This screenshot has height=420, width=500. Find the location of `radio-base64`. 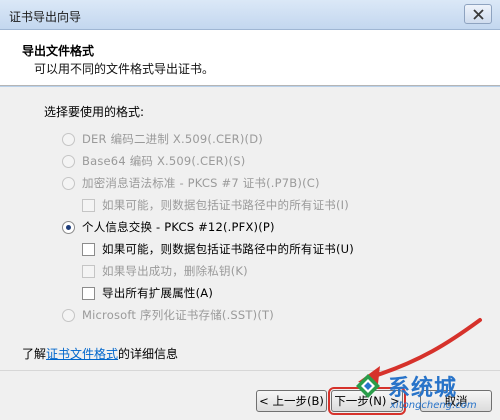

radio-base64 is located at coordinates (68, 161).